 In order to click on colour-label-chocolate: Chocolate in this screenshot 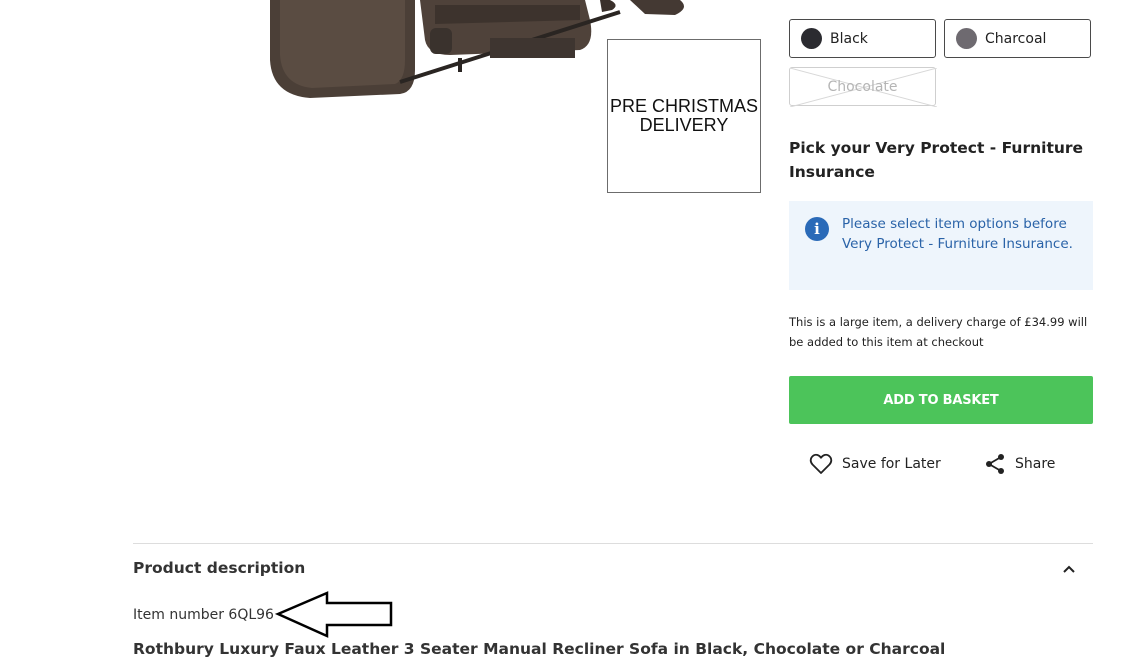, I will do `click(862, 86)`.